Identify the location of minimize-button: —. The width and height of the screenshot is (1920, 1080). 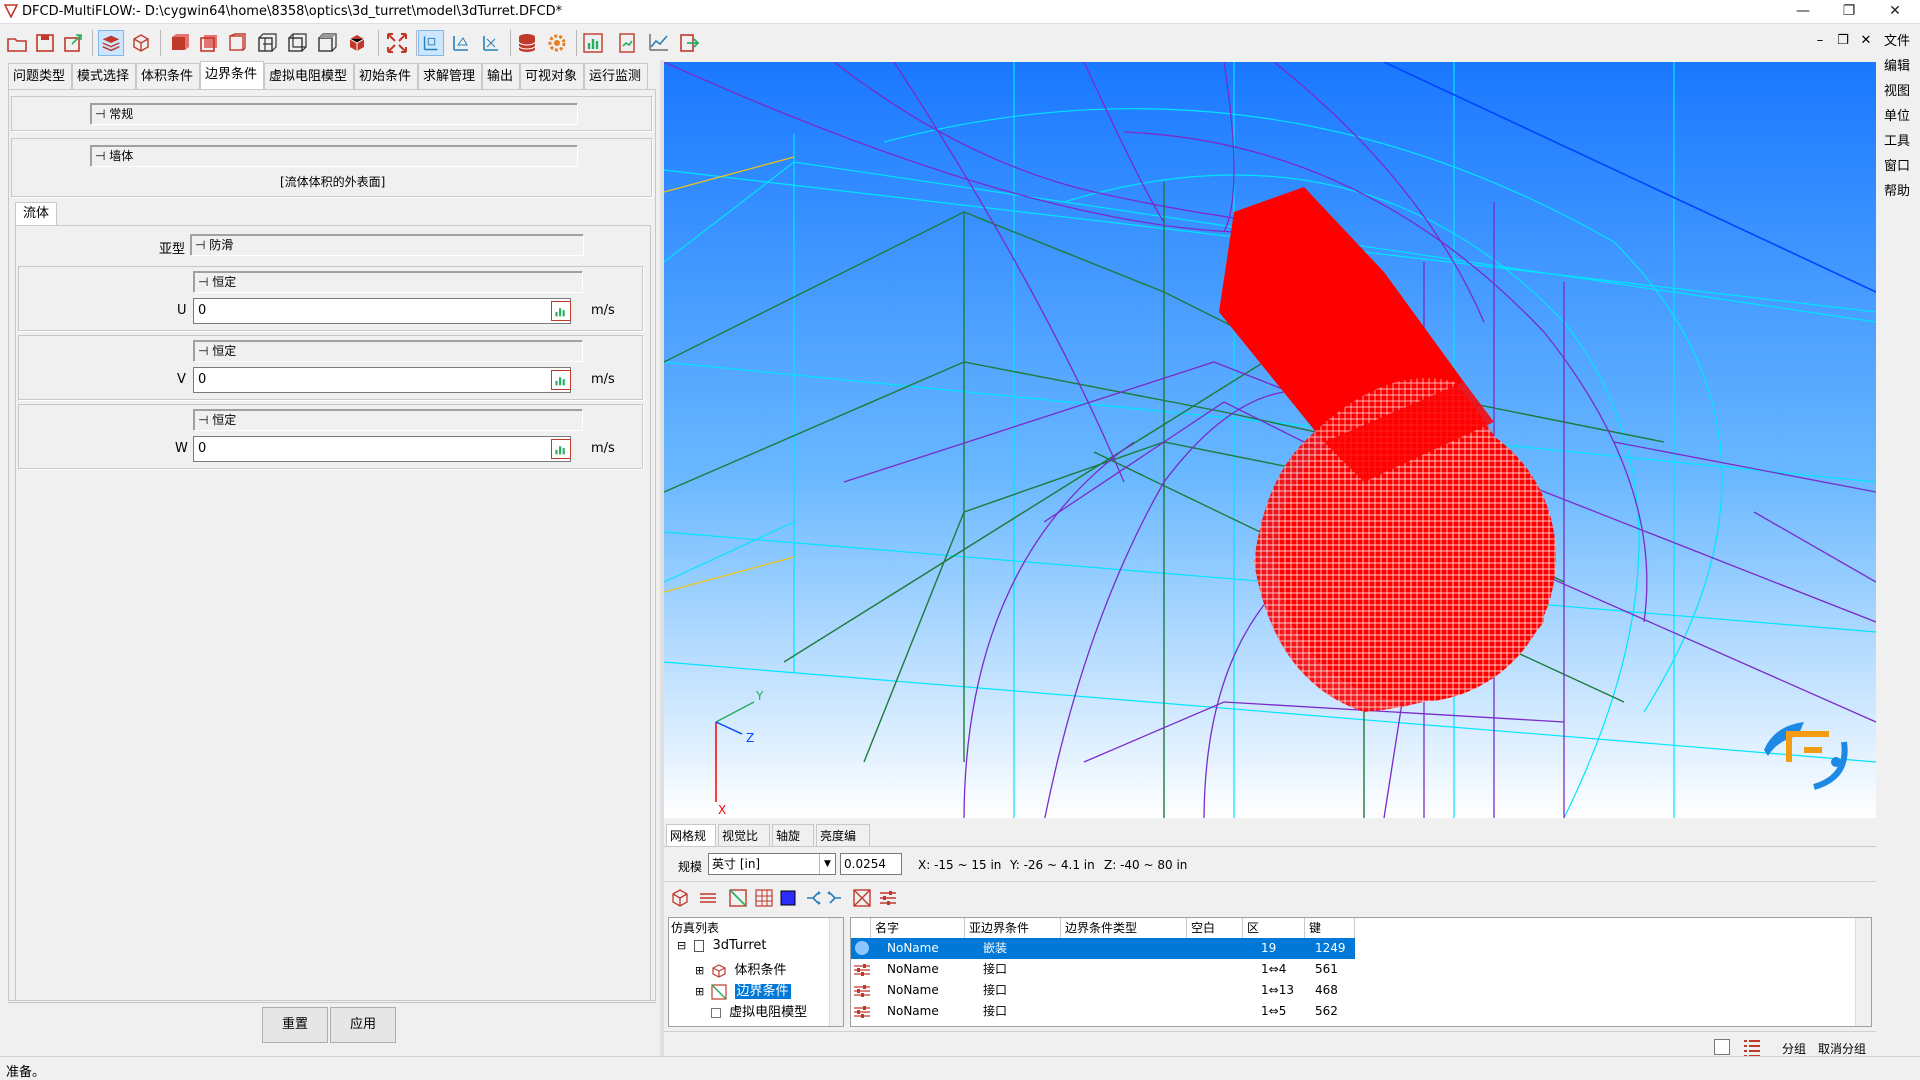
(1803, 12).